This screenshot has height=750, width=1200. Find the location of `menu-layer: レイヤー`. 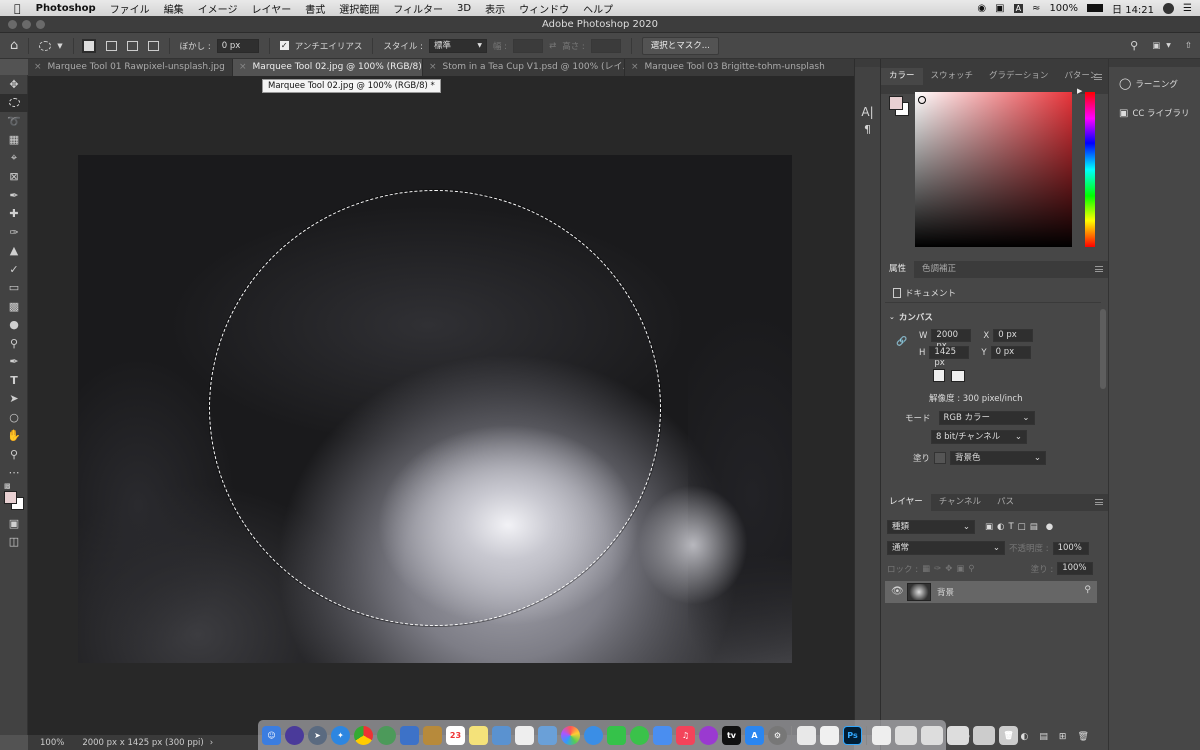

menu-layer: レイヤー is located at coordinates (272, 8).